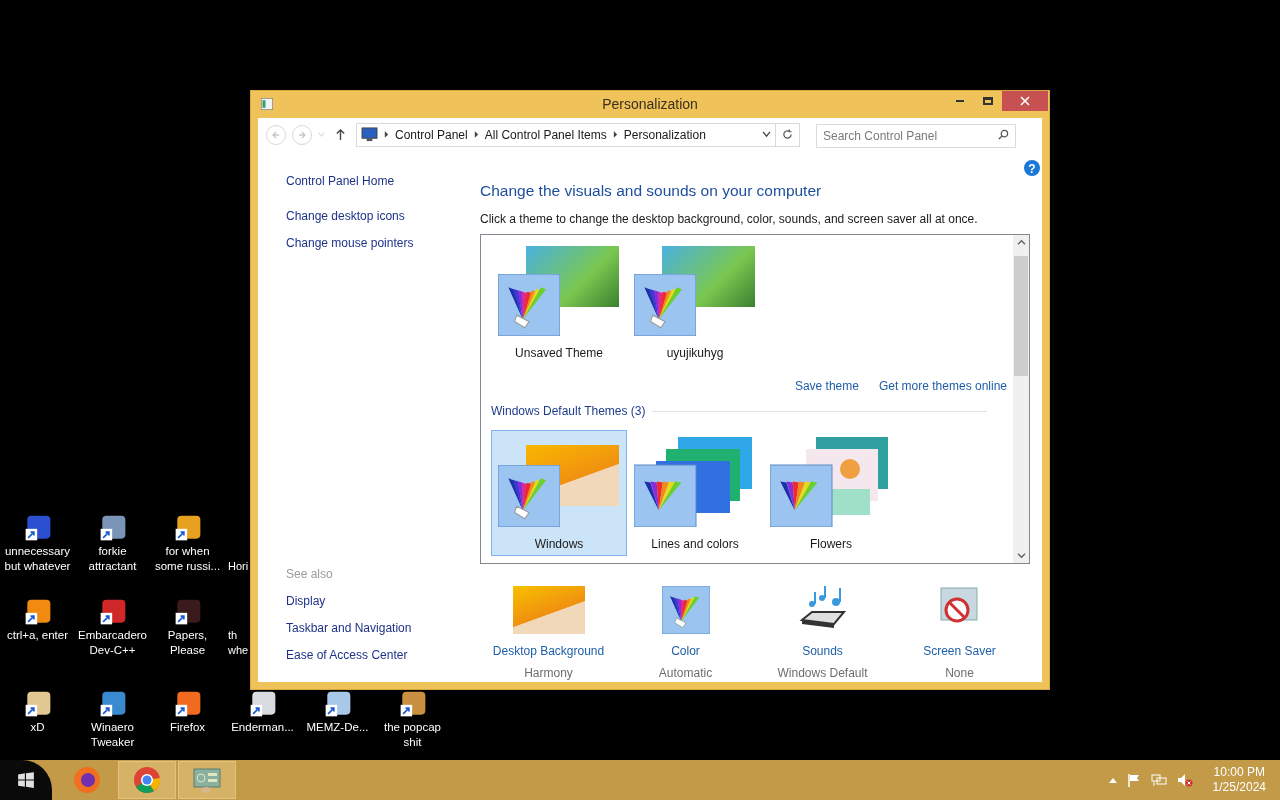  I want to click on desktop-shortcut: ctrl+a, enter, so click(37, 628).